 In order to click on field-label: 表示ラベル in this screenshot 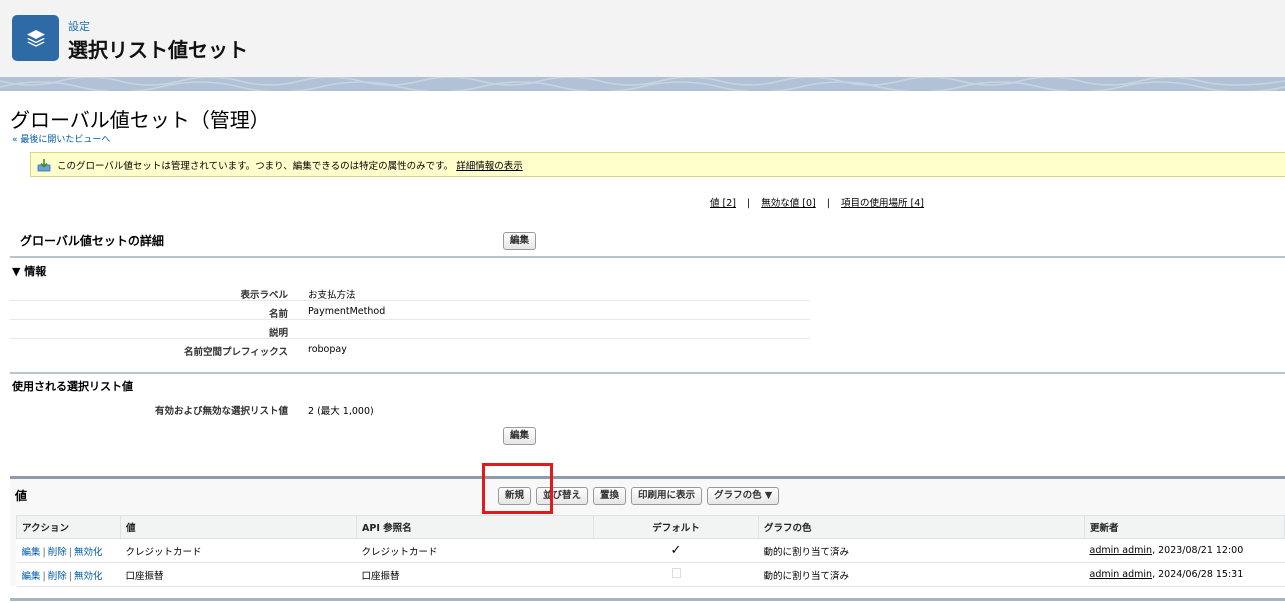, I will do `click(264, 295)`.